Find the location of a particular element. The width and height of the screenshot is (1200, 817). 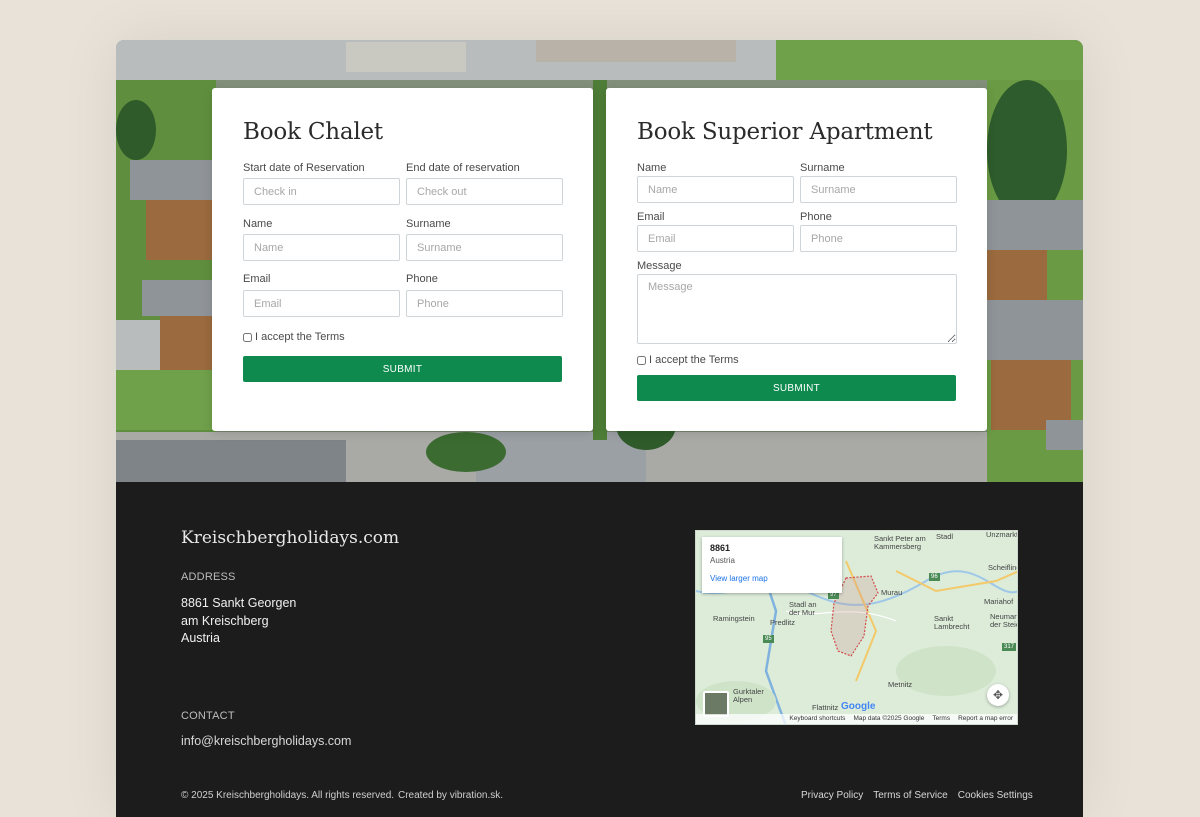

address-line: 8861 Sankt Georgen is located at coordinates (239, 603).